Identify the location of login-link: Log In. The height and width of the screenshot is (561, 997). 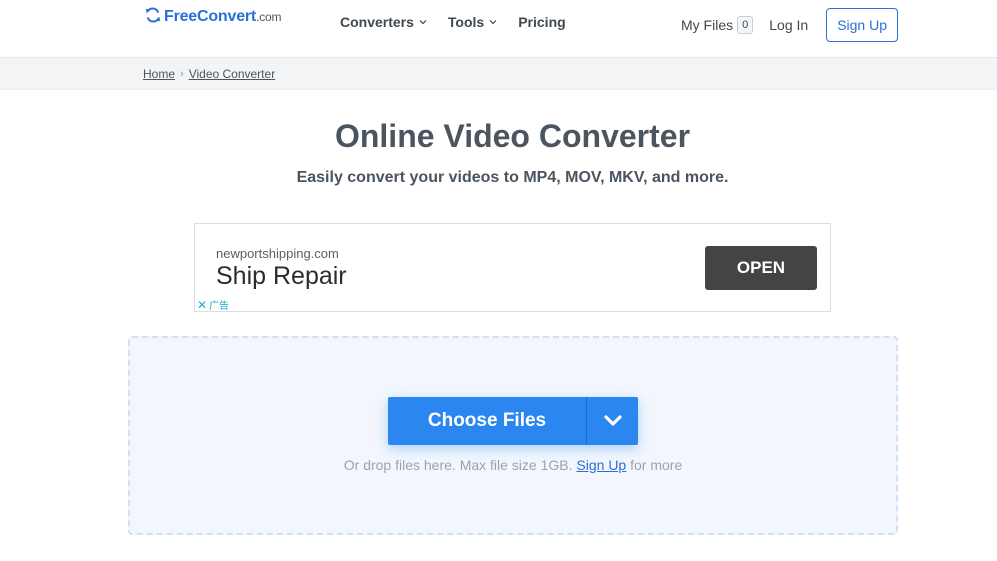
(788, 25).